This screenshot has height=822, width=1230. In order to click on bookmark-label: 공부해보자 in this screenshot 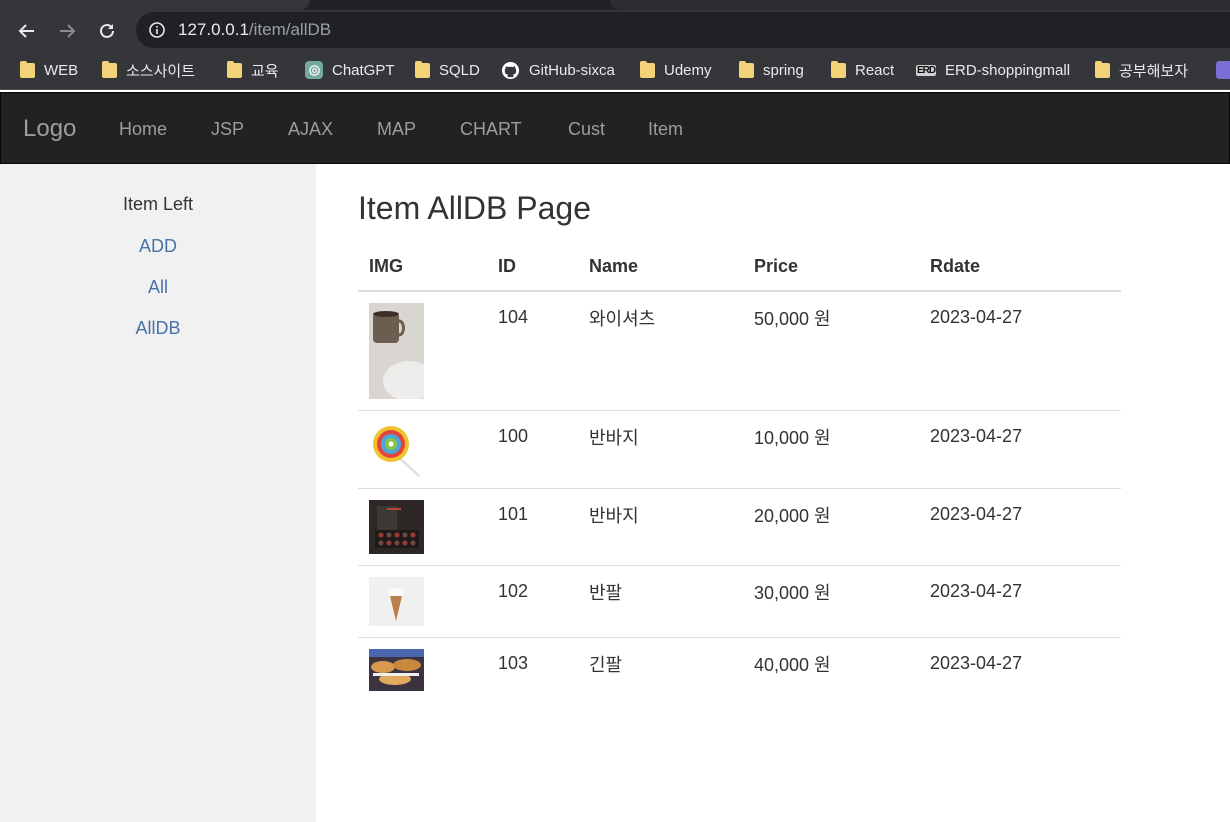, I will do `click(1154, 71)`.